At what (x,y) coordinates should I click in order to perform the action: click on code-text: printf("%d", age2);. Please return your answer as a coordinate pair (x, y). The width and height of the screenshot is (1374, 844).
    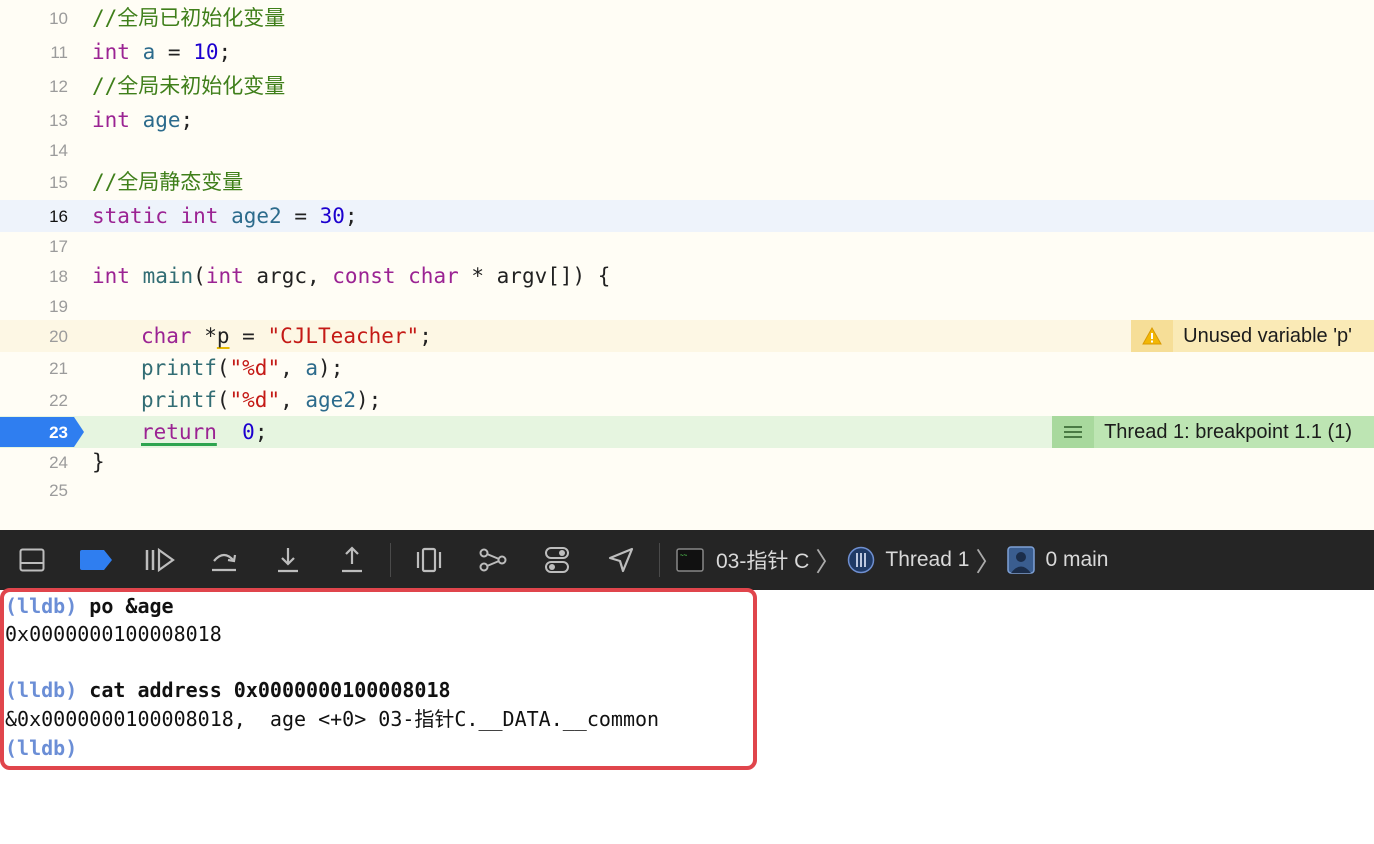
    Looking at the image, I should click on (261, 400).